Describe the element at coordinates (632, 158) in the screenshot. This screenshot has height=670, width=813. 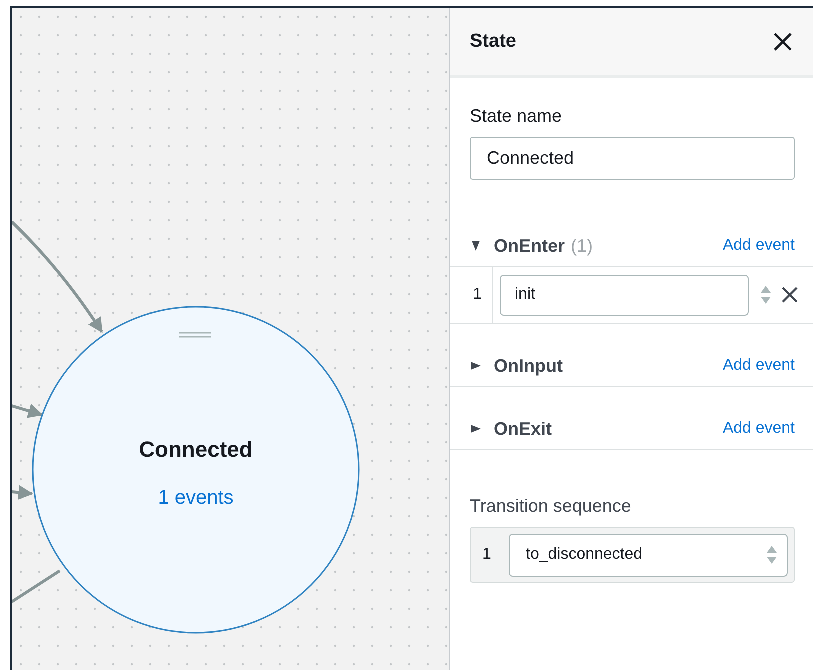
I see `state-name-field: Connected` at that location.